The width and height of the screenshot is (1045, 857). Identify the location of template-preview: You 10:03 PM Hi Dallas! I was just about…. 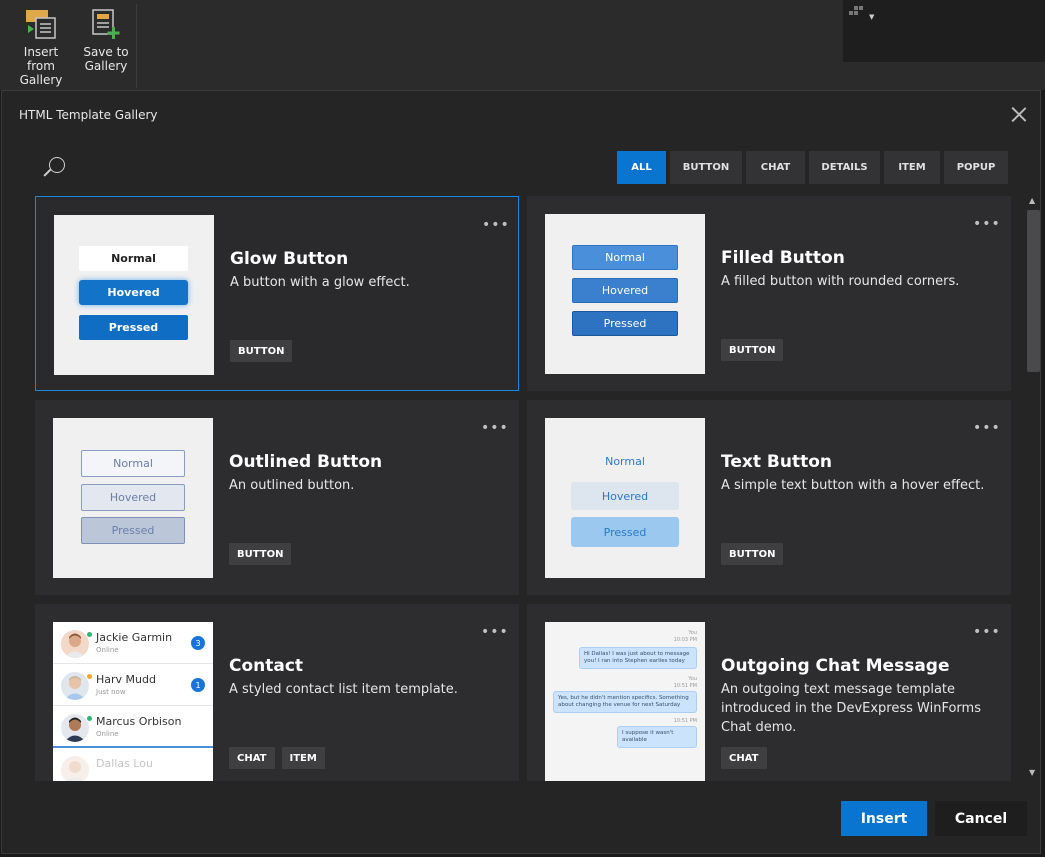
(625, 701).